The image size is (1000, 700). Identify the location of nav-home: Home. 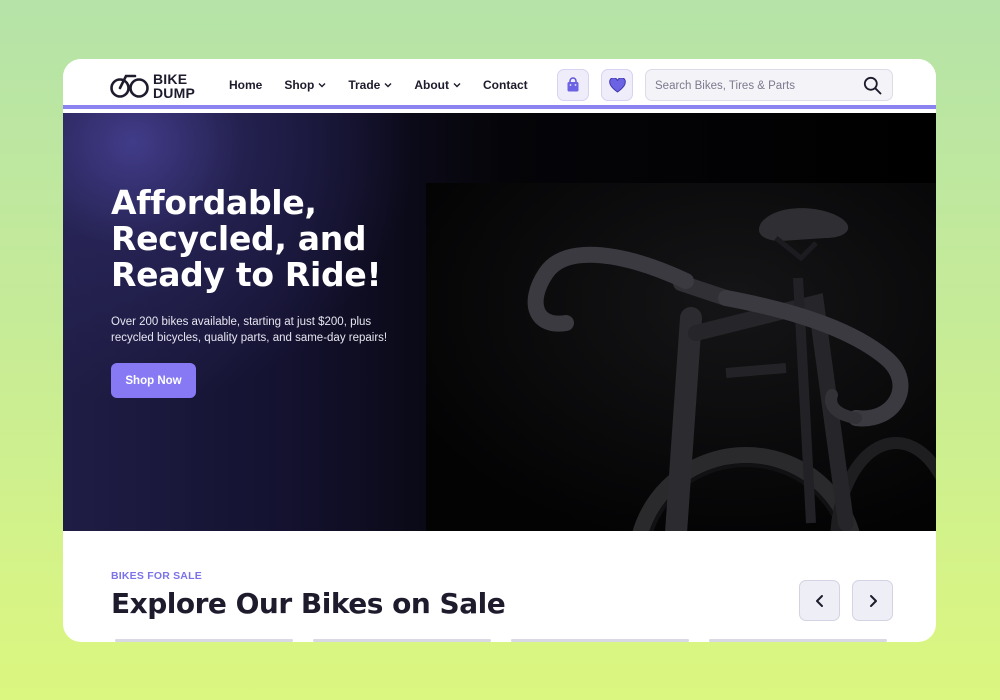
(245, 85).